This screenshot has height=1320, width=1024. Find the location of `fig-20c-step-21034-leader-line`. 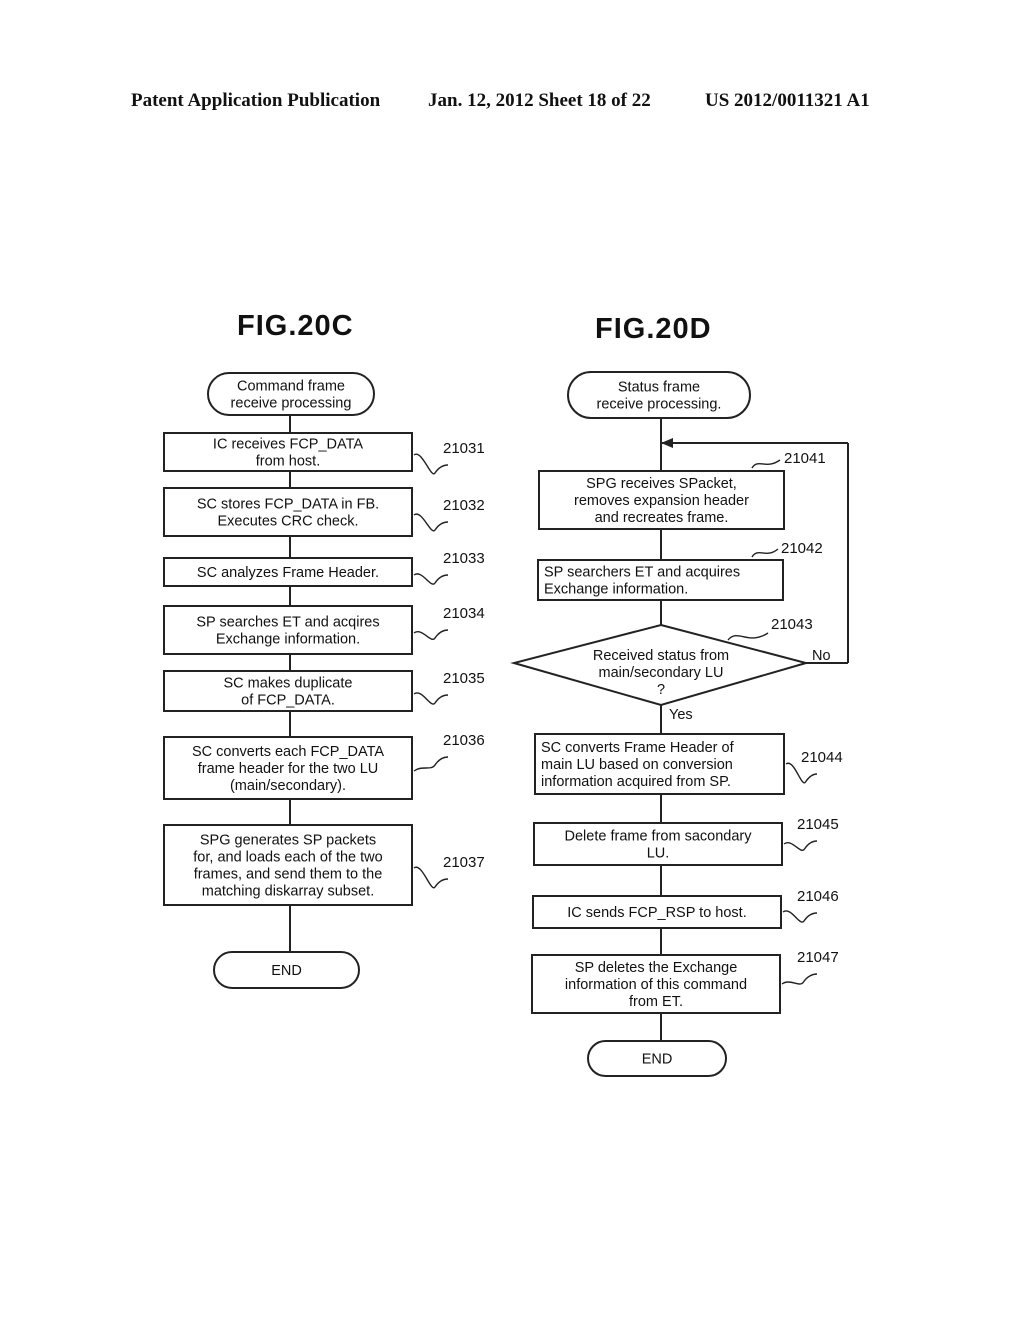

fig-20c-step-21034-leader-line is located at coordinates (431, 634).